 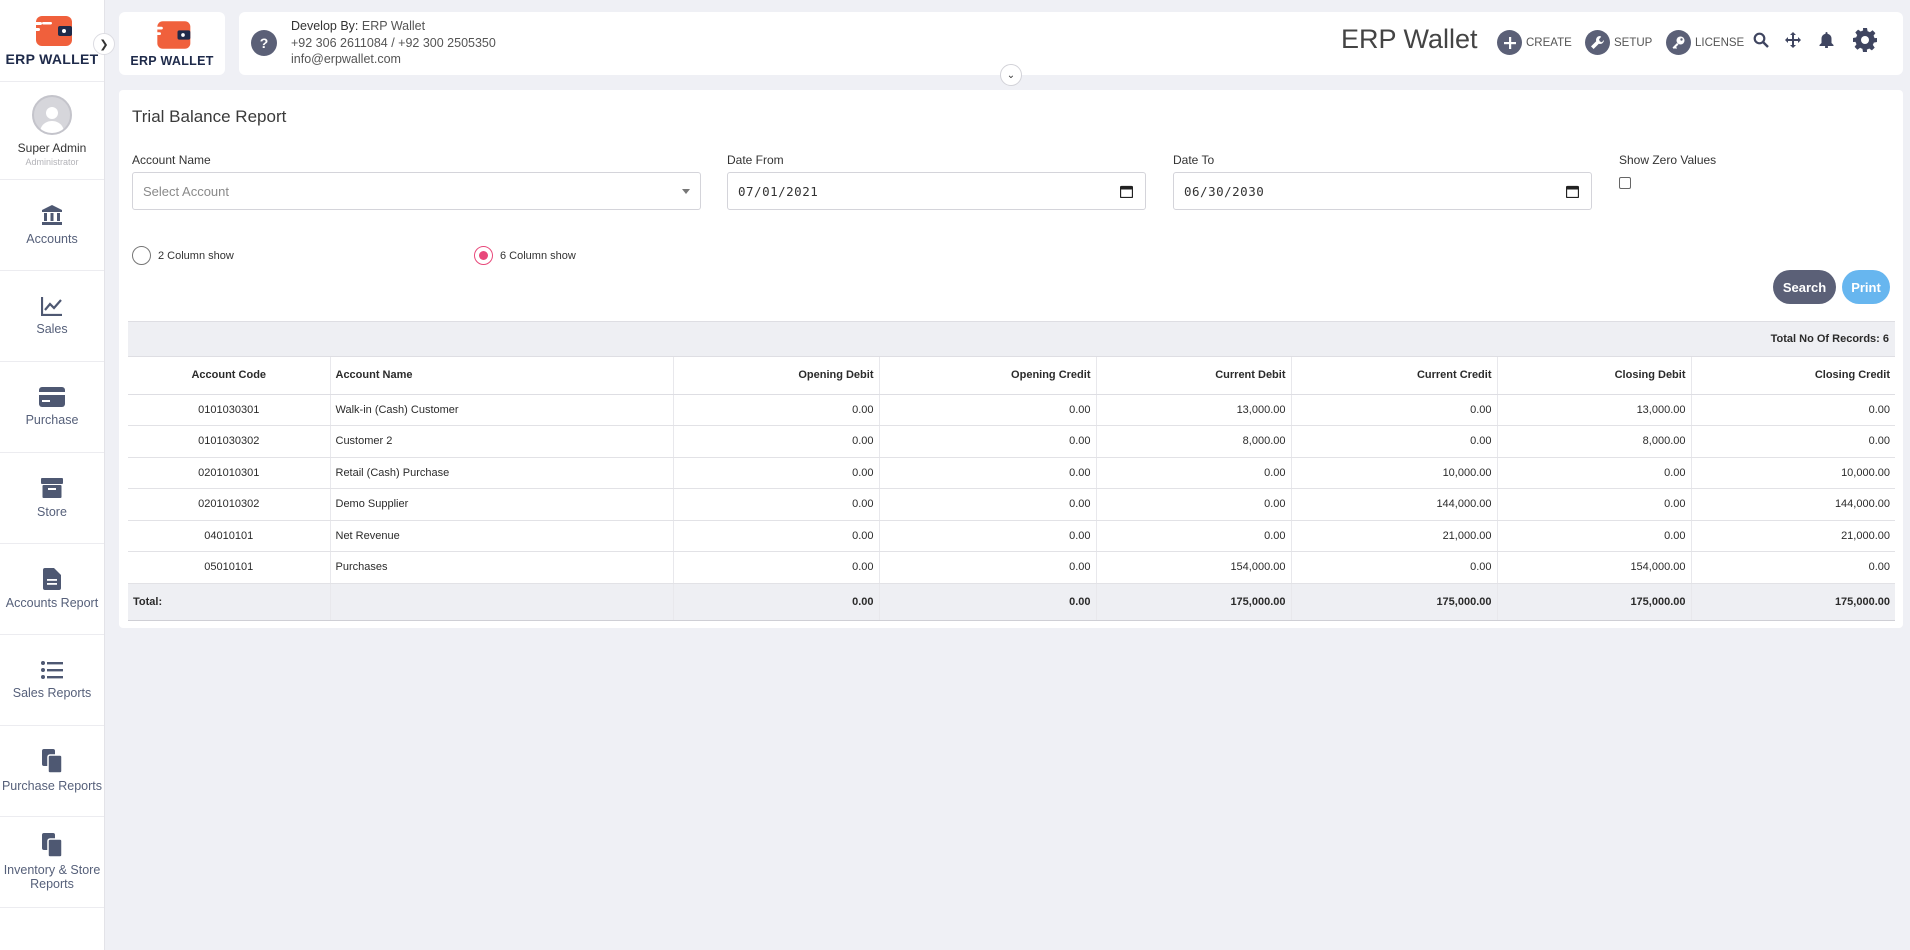 What do you see at coordinates (1594, 567) in the screenshot?
I see `cell-closing-debit: 154,000.00` at bounding box center [1594, 567].